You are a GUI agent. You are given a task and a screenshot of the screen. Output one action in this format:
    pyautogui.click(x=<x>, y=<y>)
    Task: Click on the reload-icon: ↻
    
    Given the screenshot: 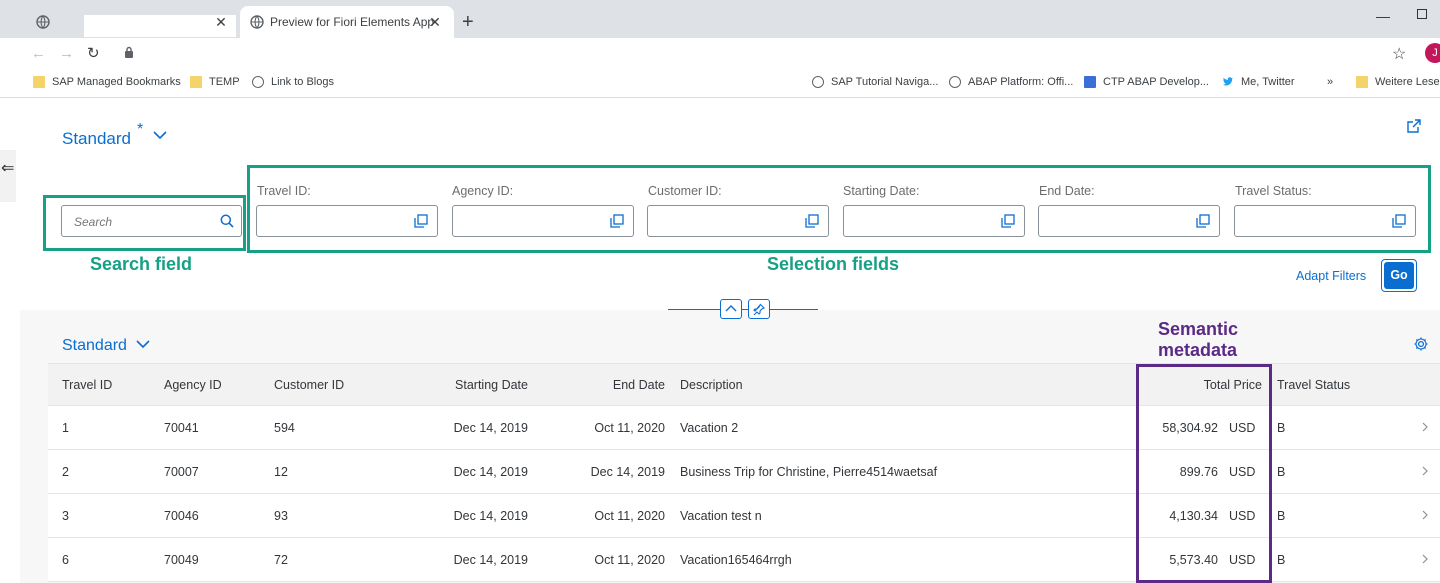 What is the action you would take?
    pyautogui.click(x=93, y=53)
    